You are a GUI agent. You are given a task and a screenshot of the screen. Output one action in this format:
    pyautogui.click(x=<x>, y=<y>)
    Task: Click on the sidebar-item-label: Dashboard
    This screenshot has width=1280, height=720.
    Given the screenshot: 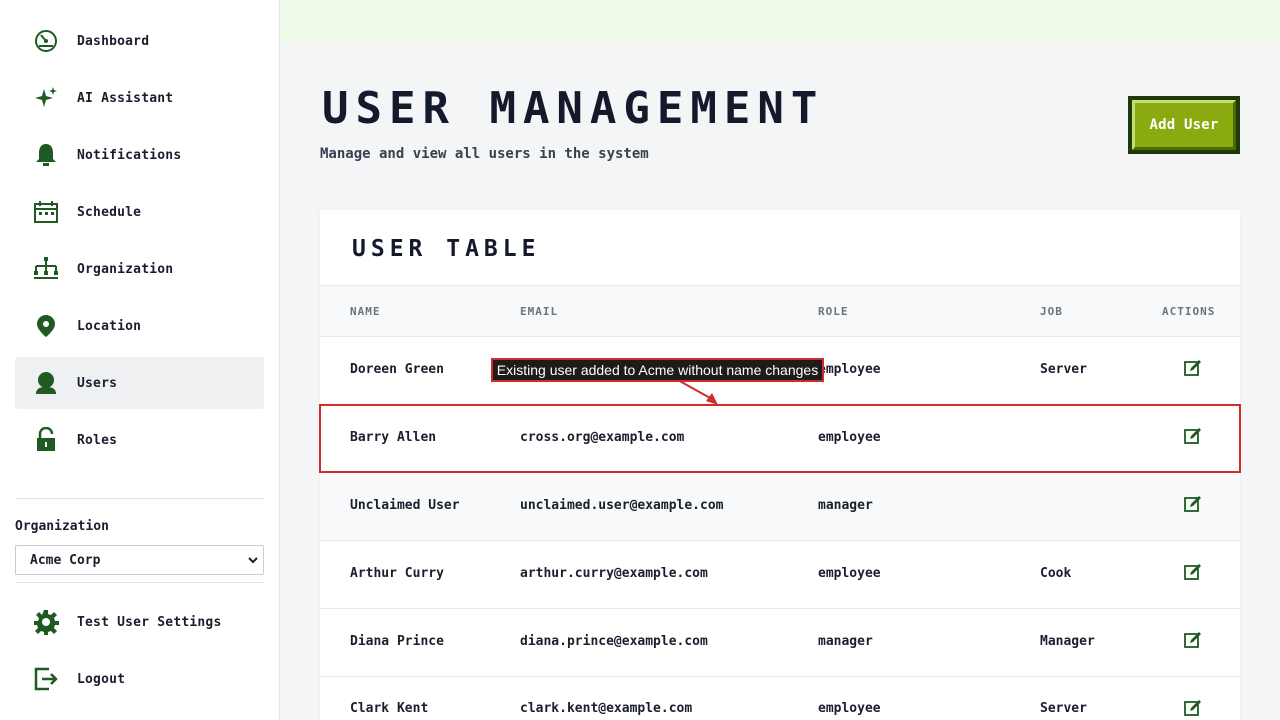 What is the action you would take?
    pyautogui.click(x=113, y=41)
    